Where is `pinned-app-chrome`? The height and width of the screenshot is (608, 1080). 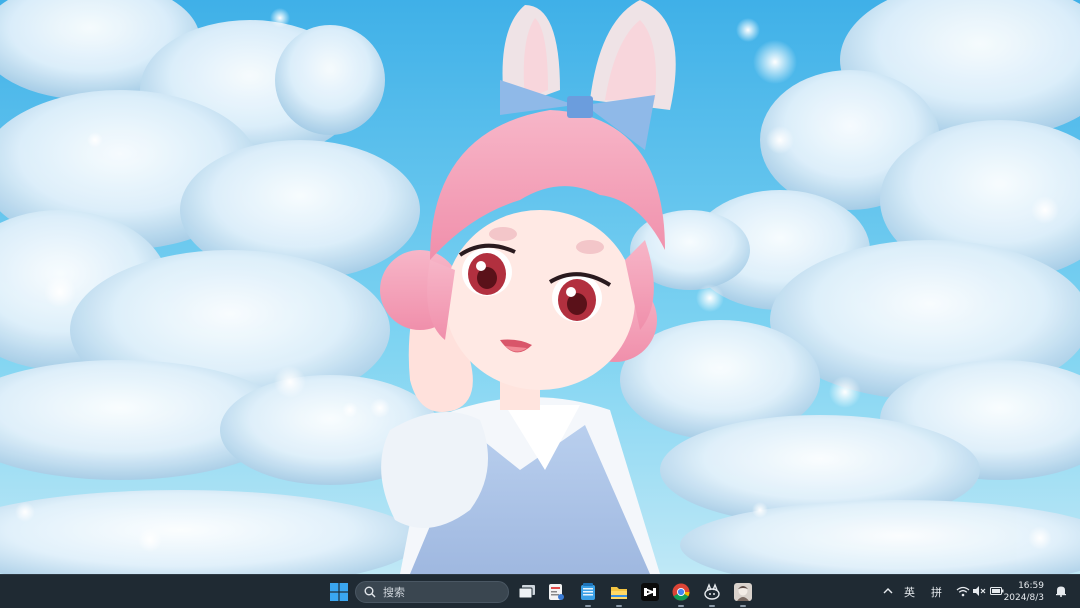 pinned-app-chrome is located at coordinates (681, 593).